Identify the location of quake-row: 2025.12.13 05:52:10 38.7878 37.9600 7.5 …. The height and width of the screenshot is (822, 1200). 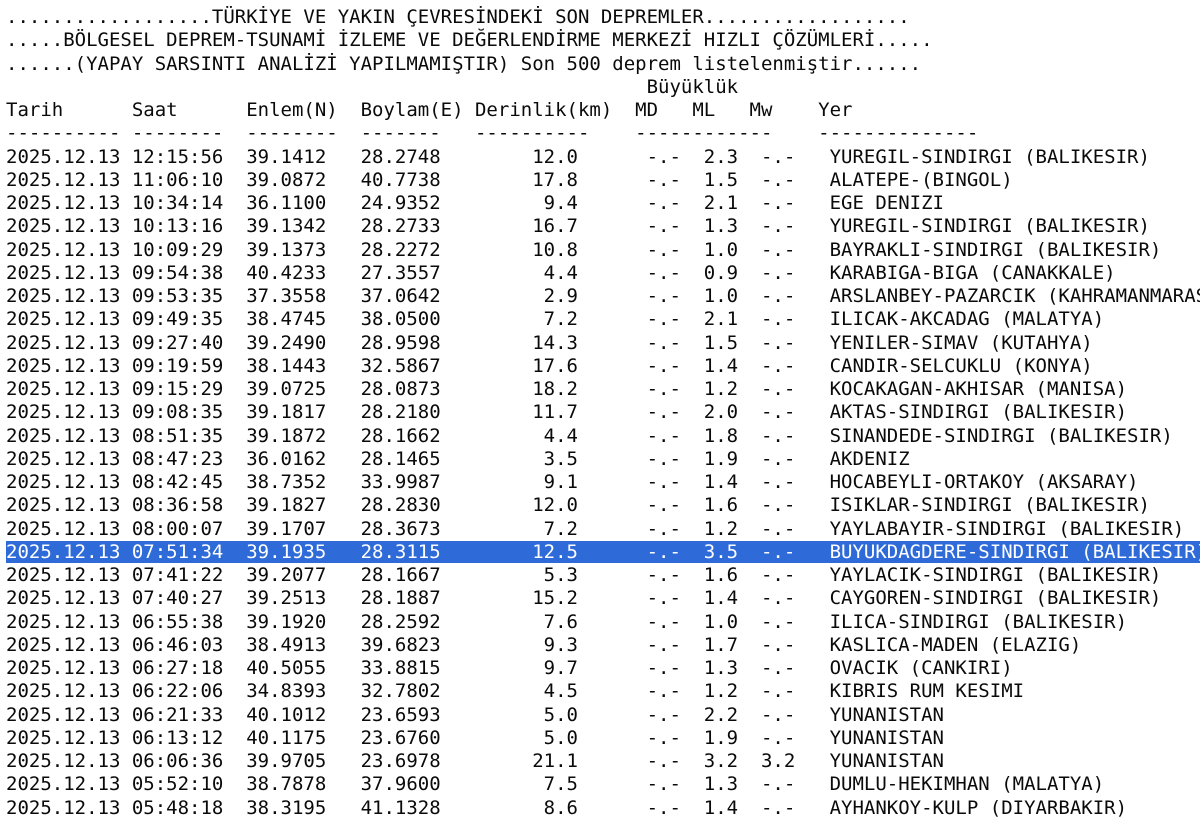
(555, 784).